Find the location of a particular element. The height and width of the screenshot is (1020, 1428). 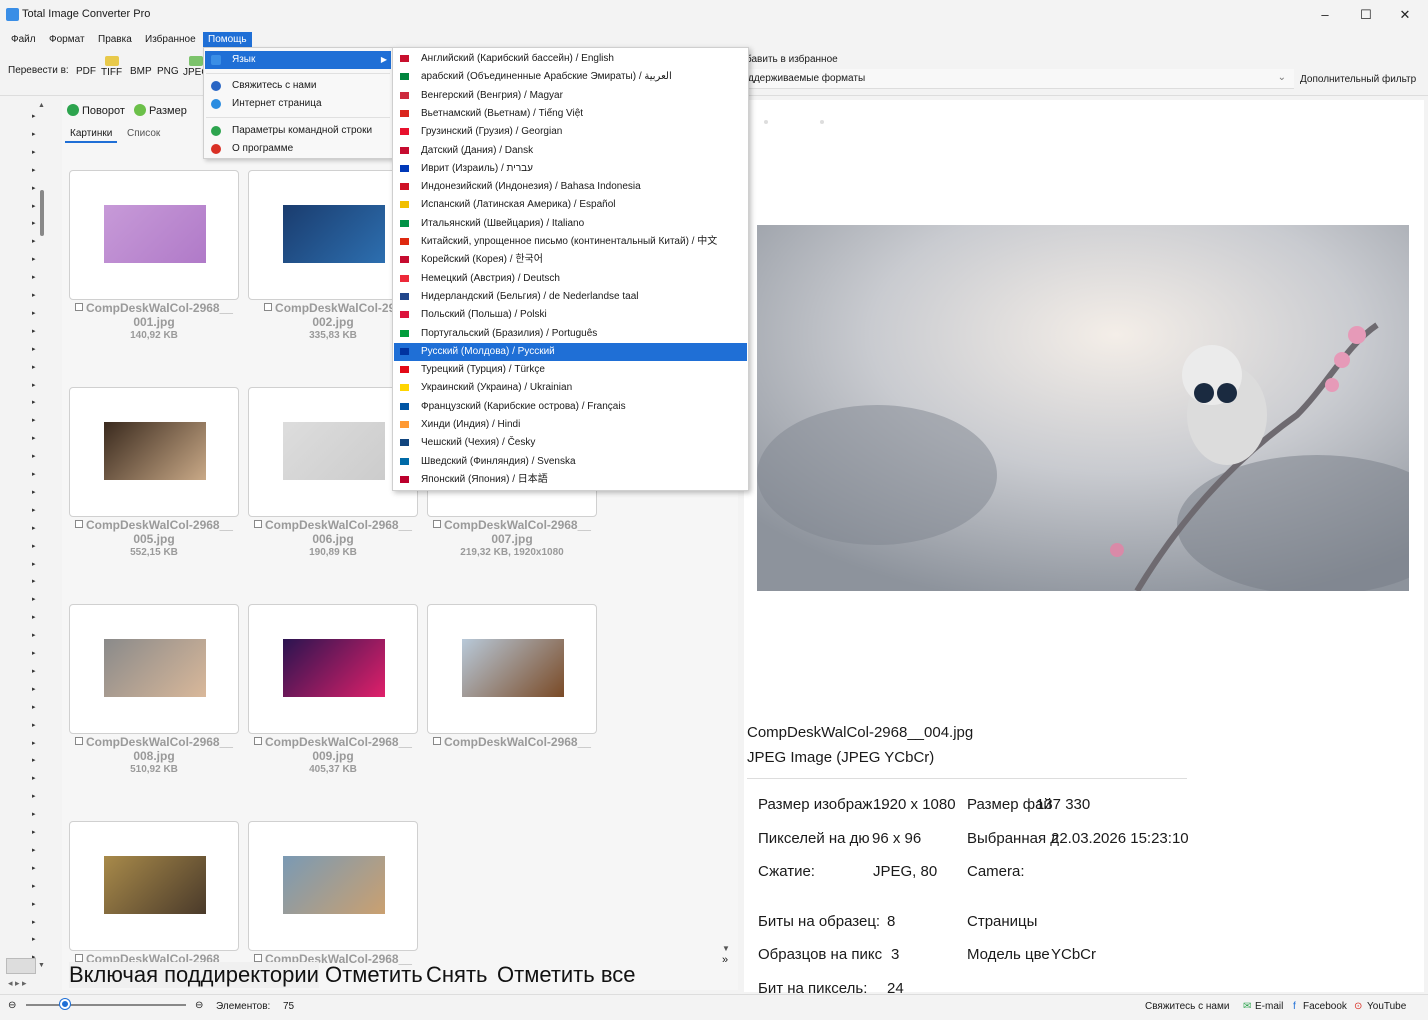

thumbnail-caption: CompDeskWalCol-2968__ 005.jpg is located at coordinates (154, 532).